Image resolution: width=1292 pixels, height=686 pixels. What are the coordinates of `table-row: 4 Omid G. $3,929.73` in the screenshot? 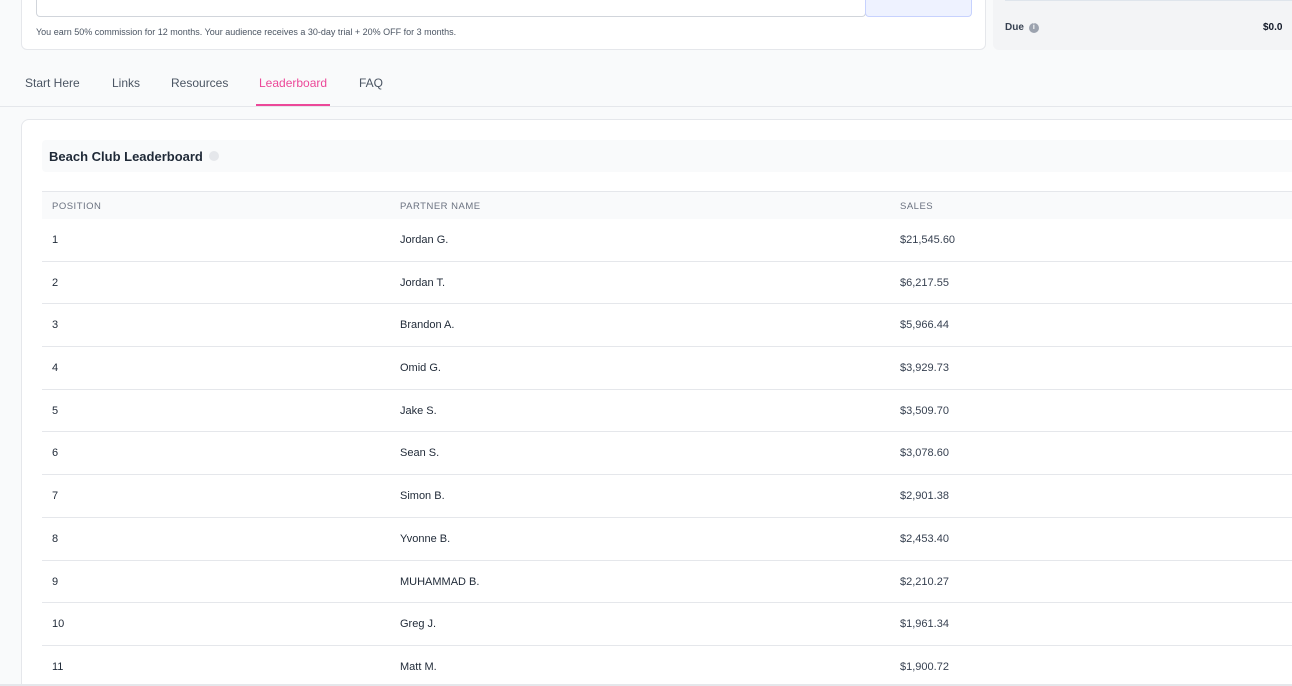 It's located at (667, 368).